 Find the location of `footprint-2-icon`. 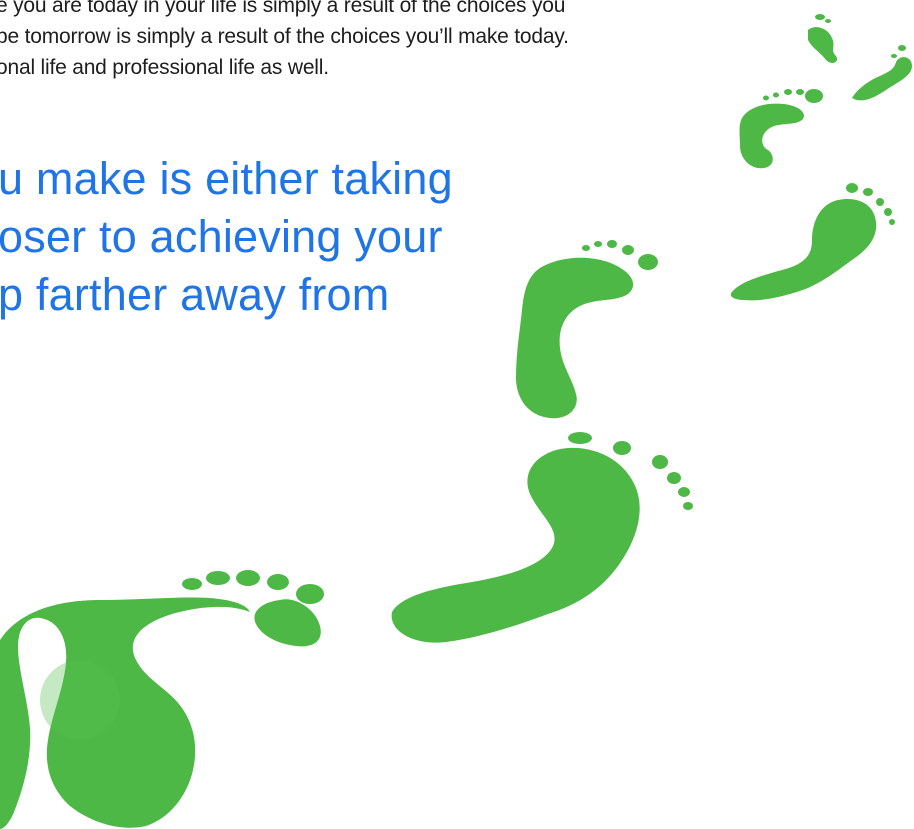

footprint-2-icon is located at coordinates (882, 73).